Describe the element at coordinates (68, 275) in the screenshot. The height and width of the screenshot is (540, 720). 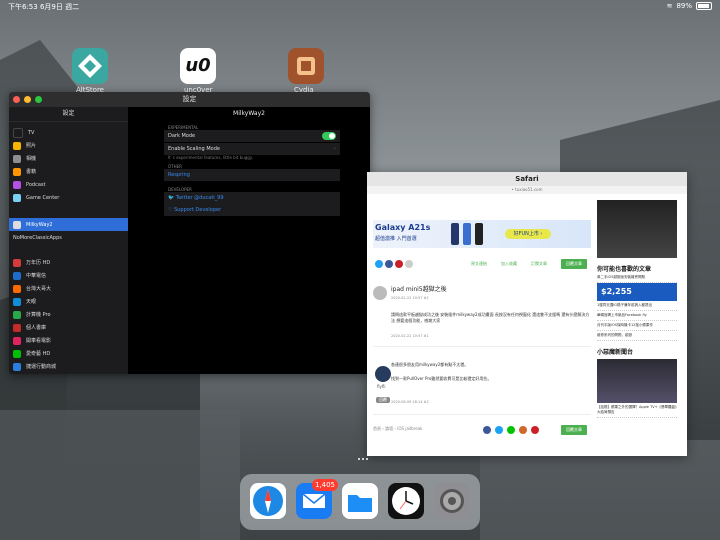
I see `sidebar-item-app-2: 中華電信` at that location.